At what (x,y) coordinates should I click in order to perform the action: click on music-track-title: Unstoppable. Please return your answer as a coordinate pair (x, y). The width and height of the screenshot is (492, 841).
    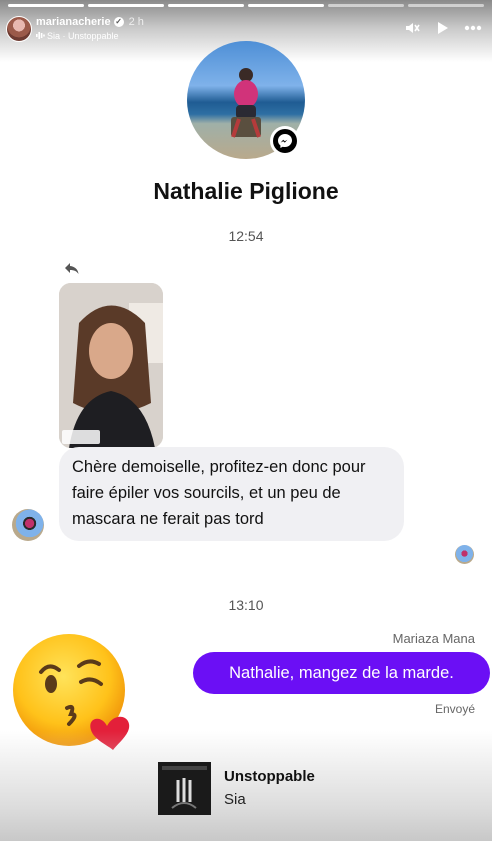
    Looking at the image, I should click on (269, 776).